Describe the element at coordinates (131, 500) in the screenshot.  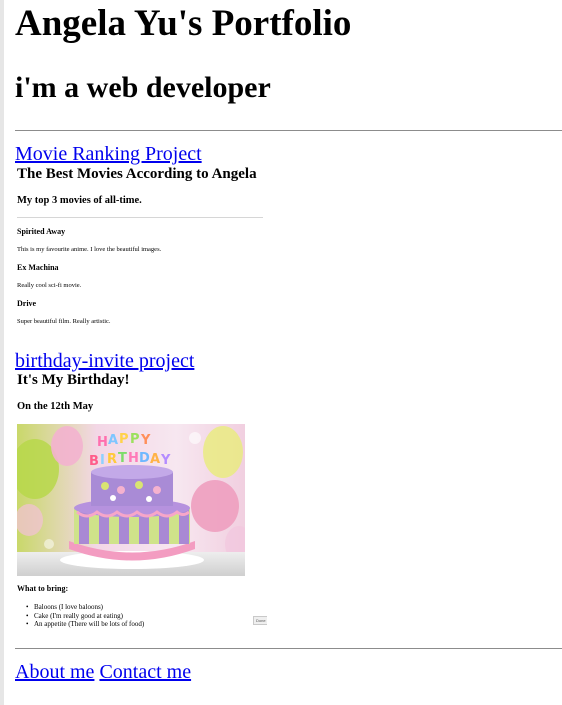
I see `birthday-cake-image: H A P P Y B I R T H D A Y` at that location.